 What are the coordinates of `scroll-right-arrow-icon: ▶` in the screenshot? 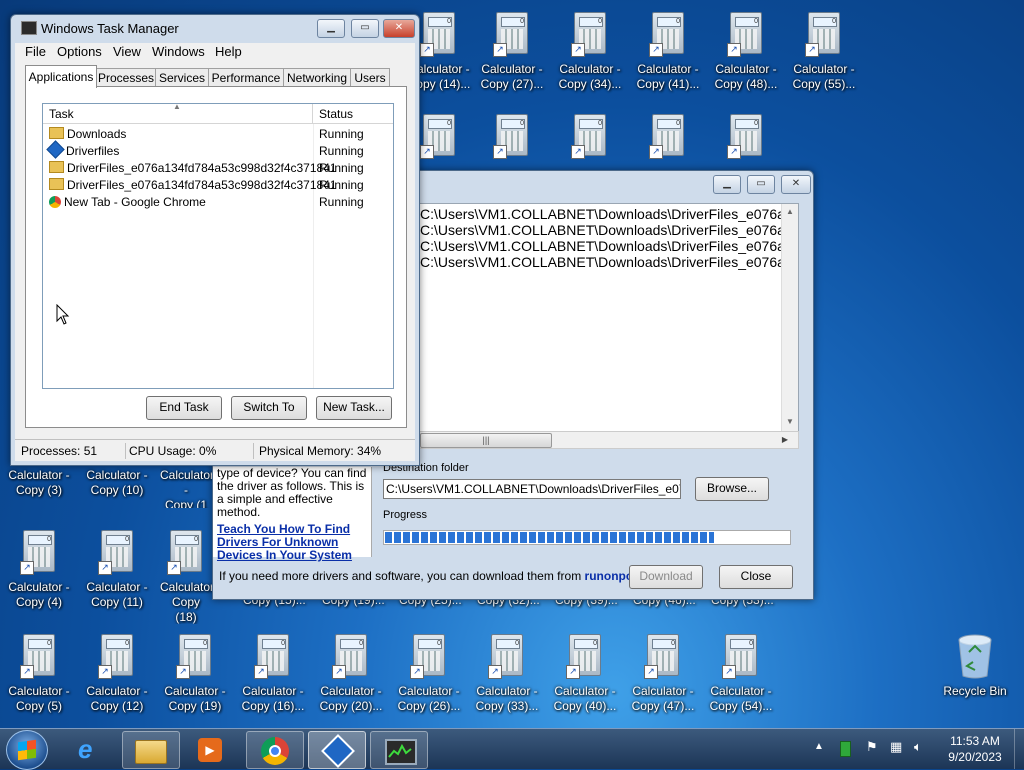 It's located at (785, 439).